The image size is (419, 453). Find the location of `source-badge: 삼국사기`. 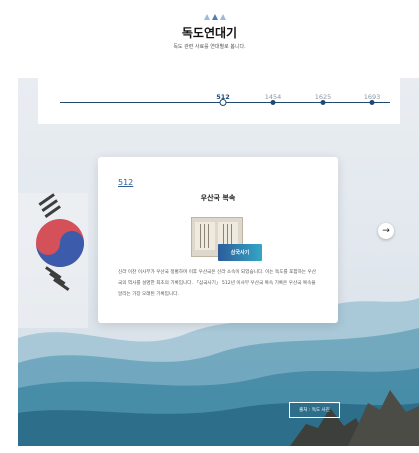

source-badge: 삼국사기 is located at coordinates (240, 252).